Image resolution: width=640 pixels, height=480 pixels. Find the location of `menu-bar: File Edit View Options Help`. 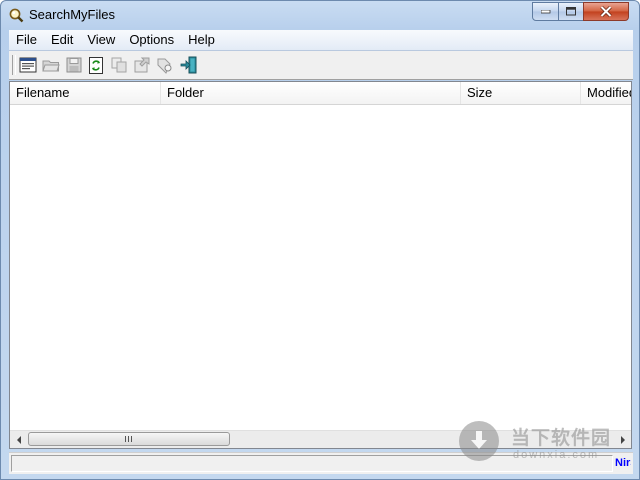

menu-bar: File Edit View Options Help is located at coordinates (321, 40).